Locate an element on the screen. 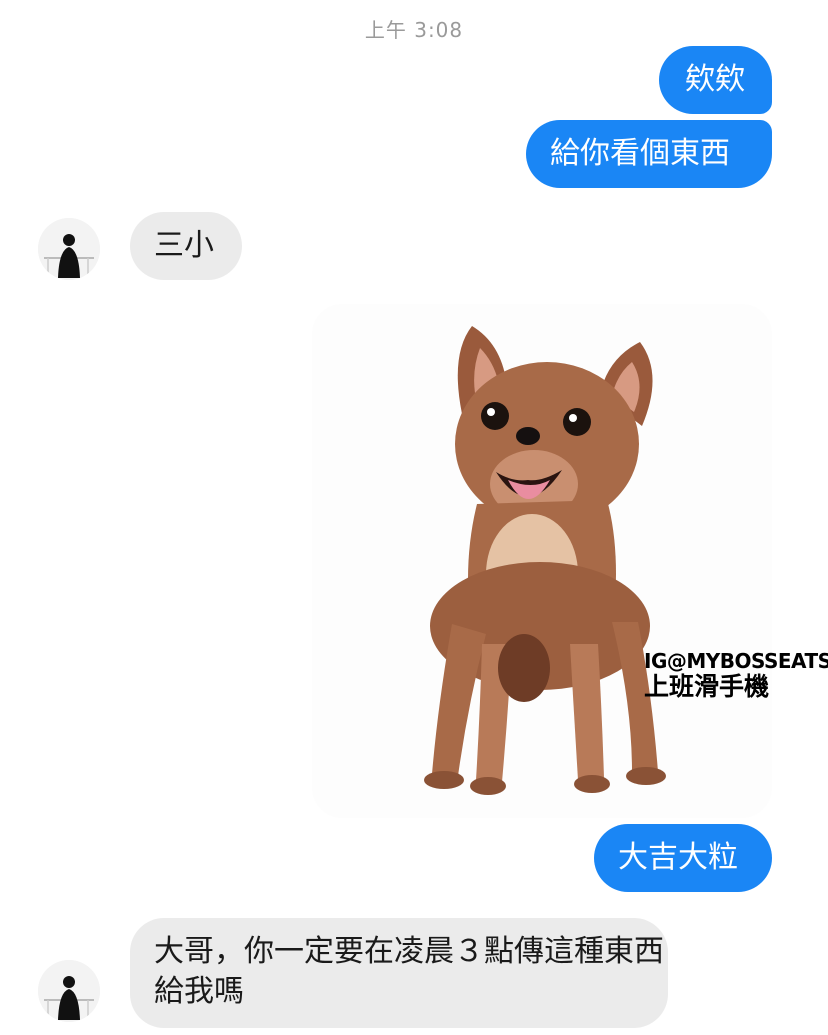 This screenshot has height=1035, width=828. message-timestamp: 上午 3:08 is located at coordinates (414, 30).